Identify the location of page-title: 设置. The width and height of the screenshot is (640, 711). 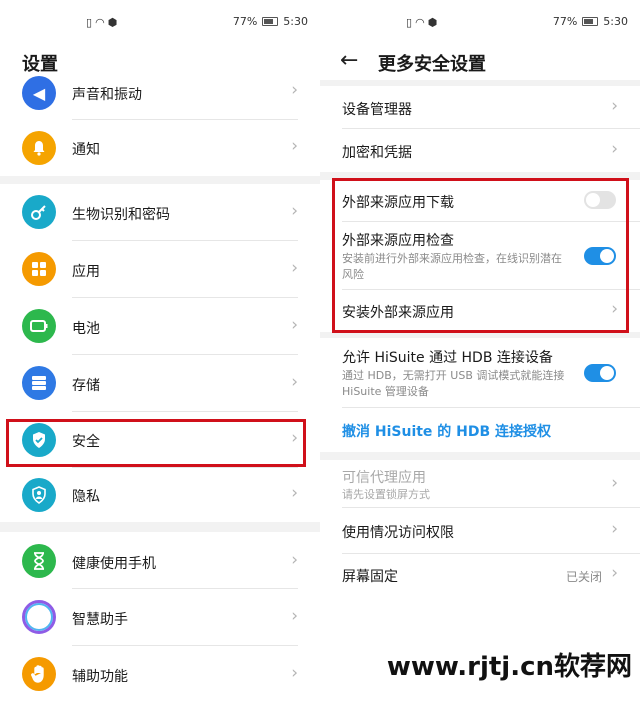
(40, 64).